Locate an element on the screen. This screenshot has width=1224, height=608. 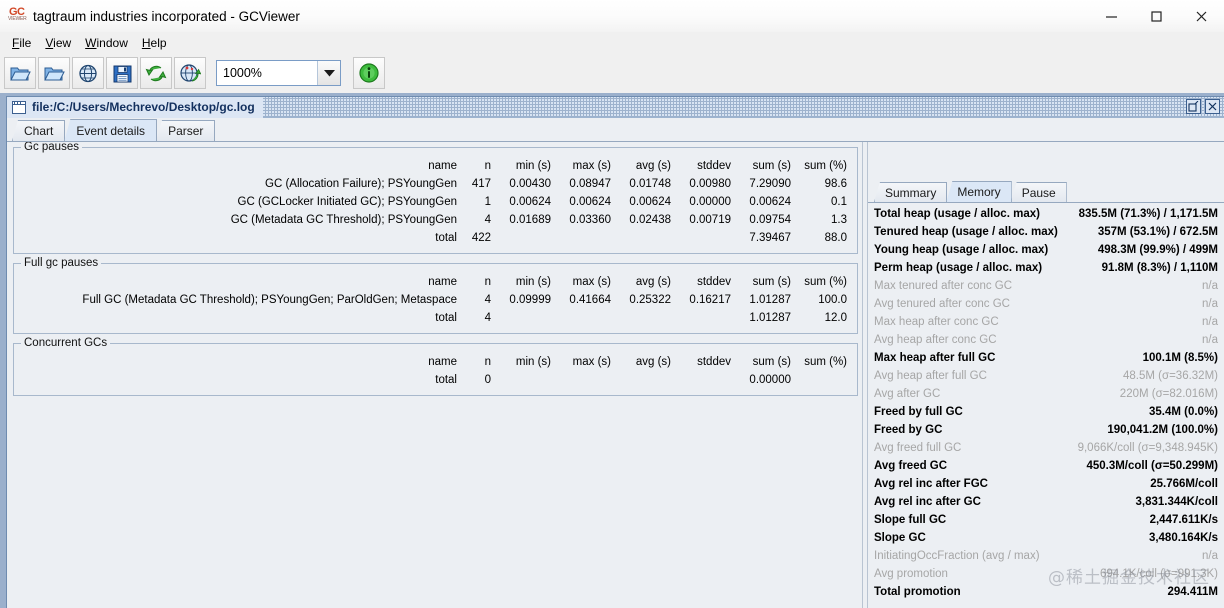
tab-memory-label: Memory is located at coordinates (979, 192).